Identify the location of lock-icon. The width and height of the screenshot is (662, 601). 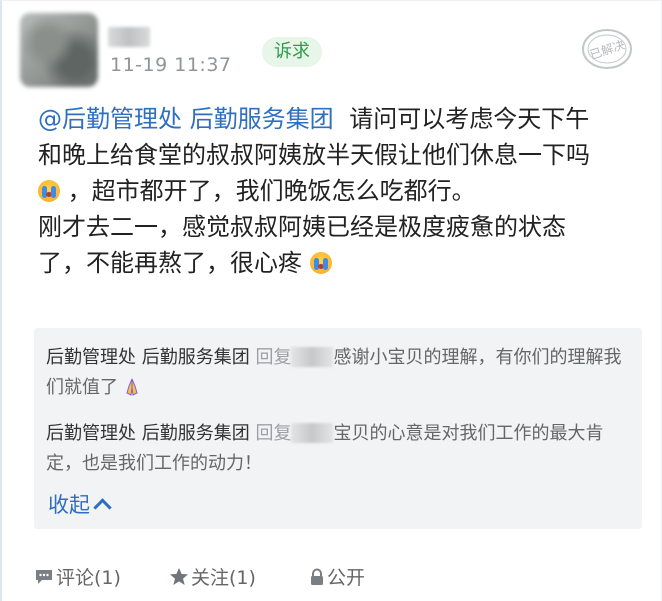
(317, 576).